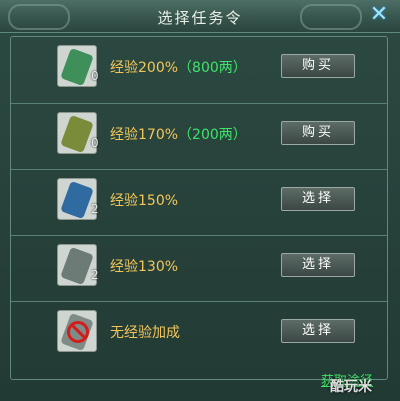 The height and width of the screenshot is (401, 400). I want to click on close-icon: ✕, so click(379, 15).